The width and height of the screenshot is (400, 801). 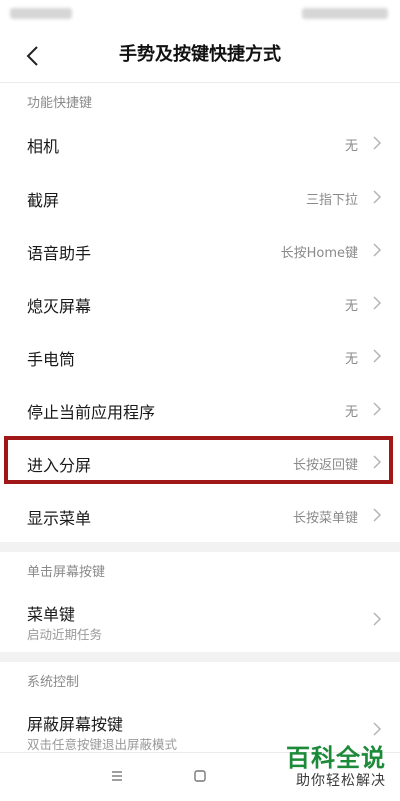 I want to click on row-sublabel: 启动近期任务, so click(x=65, y=634).